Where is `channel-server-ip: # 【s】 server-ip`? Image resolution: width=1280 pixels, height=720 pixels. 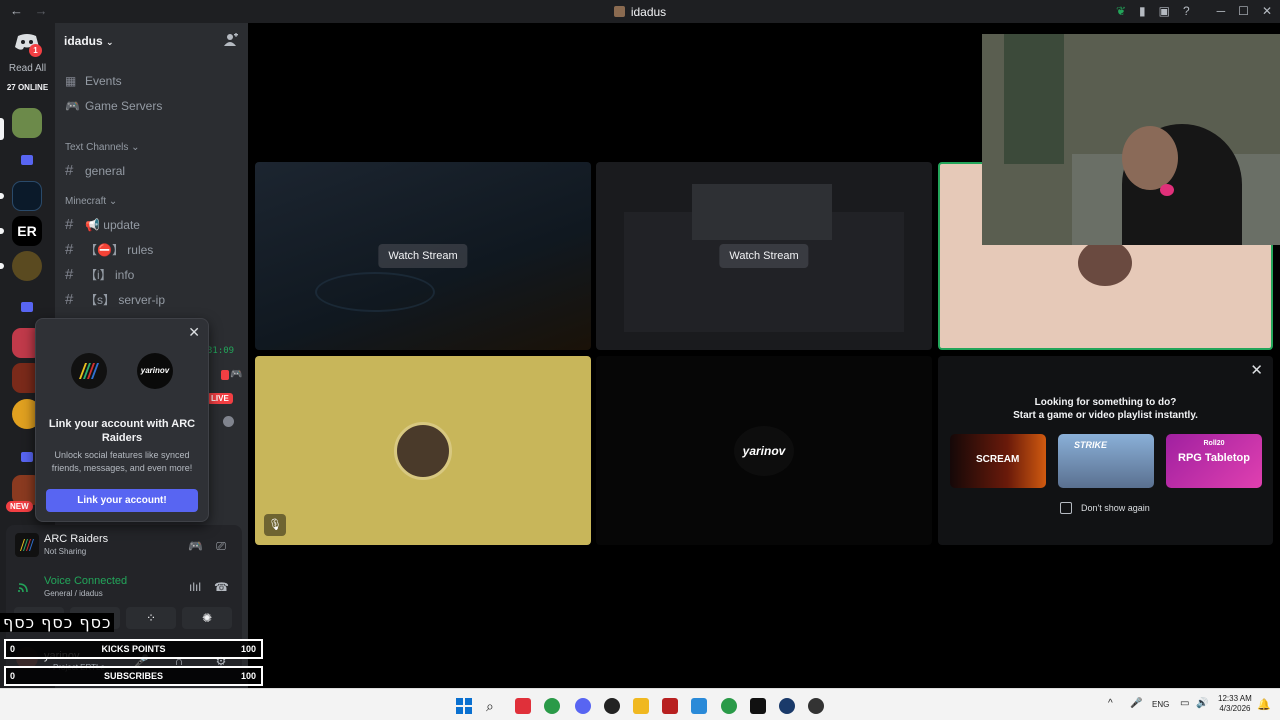 channel-server-ip: # 【s】 server-ip is located at coordinates (115, 299).